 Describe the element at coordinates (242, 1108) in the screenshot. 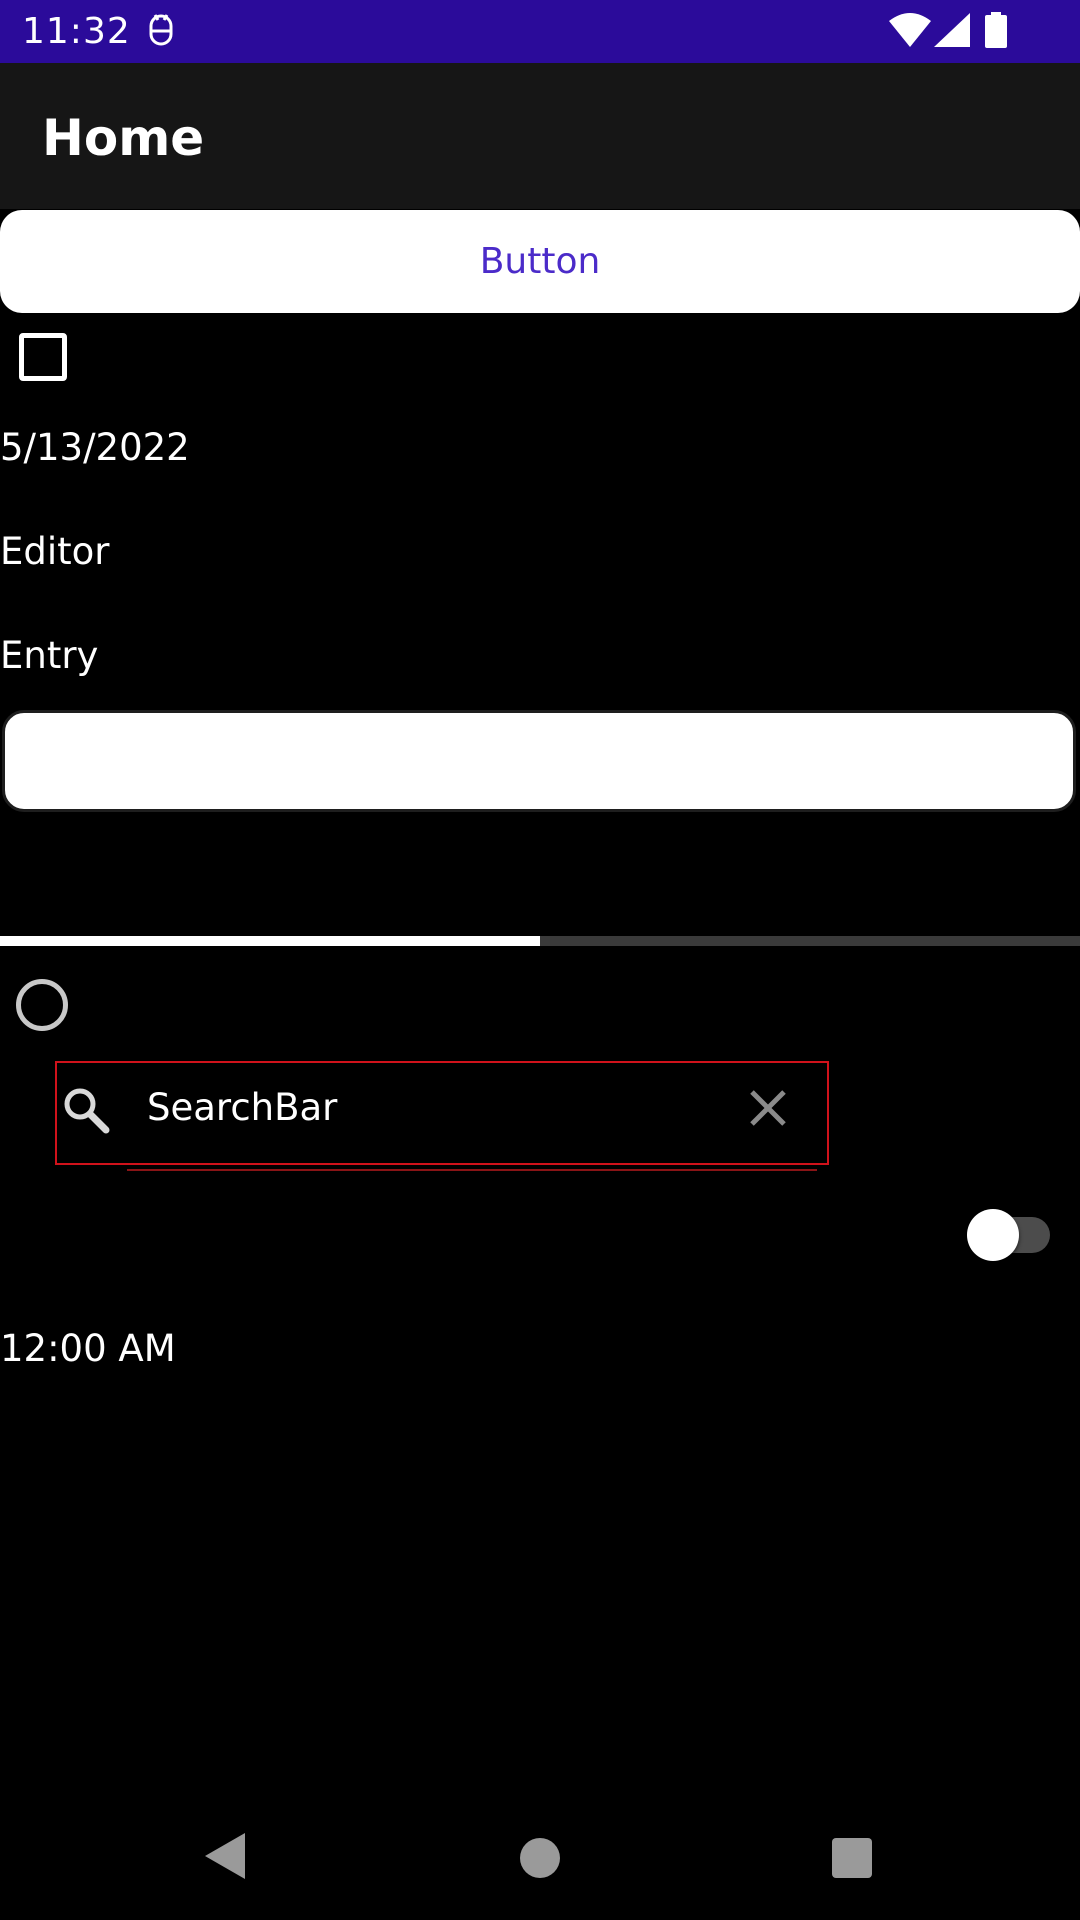

I see `search-input: SearchBar` at that location.